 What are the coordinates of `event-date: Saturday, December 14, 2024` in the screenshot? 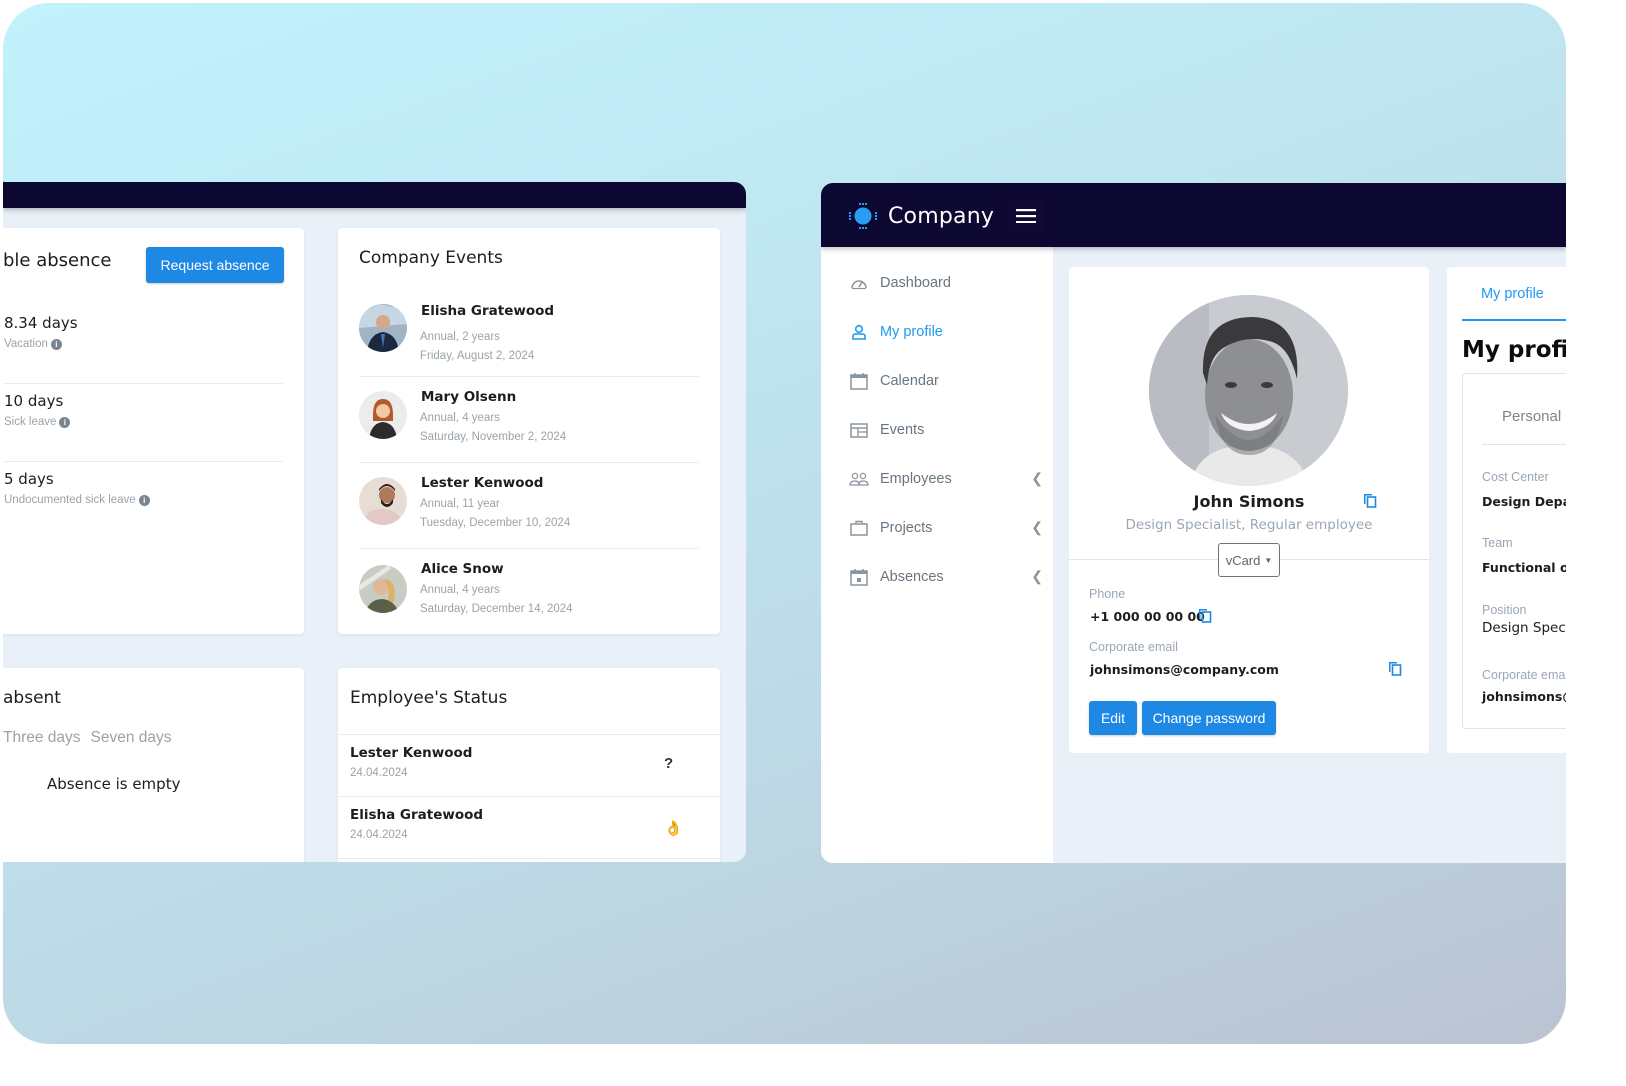 It's located at (496, 609).